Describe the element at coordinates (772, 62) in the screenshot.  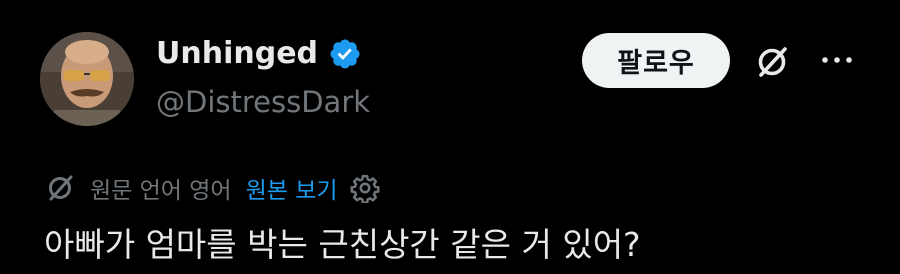
I see `grok-icon` at that location.